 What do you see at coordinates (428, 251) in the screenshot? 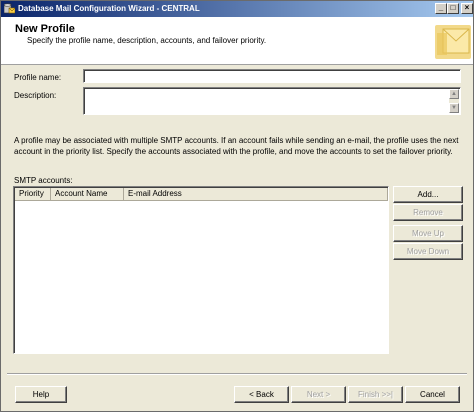
I see `move-down-button: Move Down` at bounding box center [428, 251].